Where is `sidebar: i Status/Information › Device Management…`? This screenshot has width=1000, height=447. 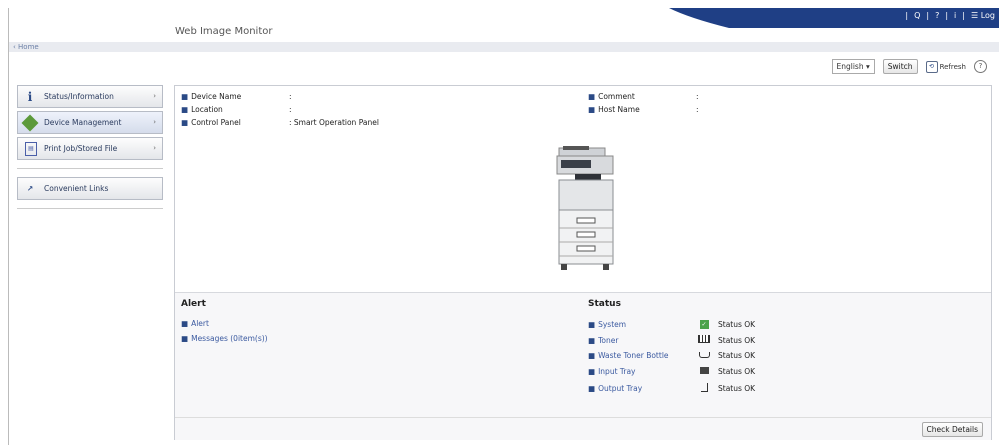 sidebar: i Status/Information › Device Management… is located at coordinates (90, 151).